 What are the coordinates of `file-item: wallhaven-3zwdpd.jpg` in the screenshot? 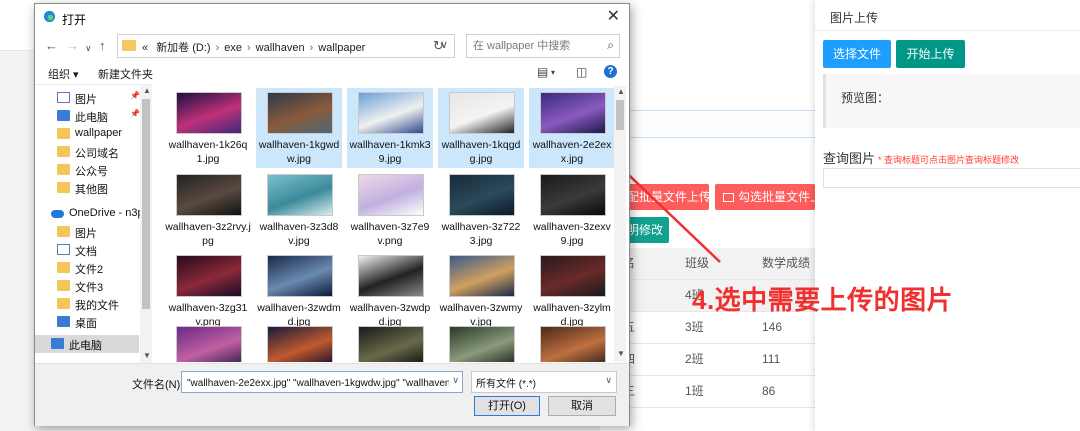 It's located at (390, 289).